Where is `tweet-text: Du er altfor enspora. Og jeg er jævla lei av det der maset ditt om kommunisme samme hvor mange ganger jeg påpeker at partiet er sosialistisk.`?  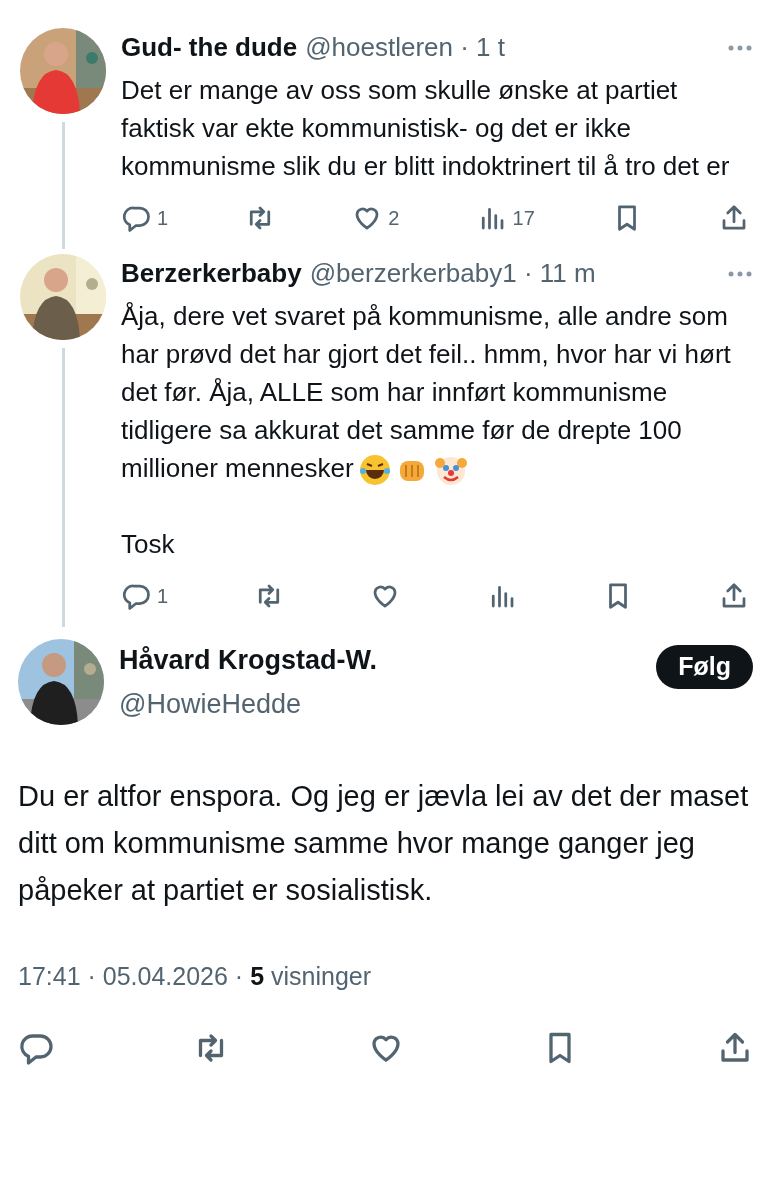
tweet-text: Du er altfor enspora. Og jeg er jævla lei av det der maset ditt om kommunisme samme hvor mange ganger jeg påpeker at partiet er sosialistisk. is located at coordinates (384, 844).